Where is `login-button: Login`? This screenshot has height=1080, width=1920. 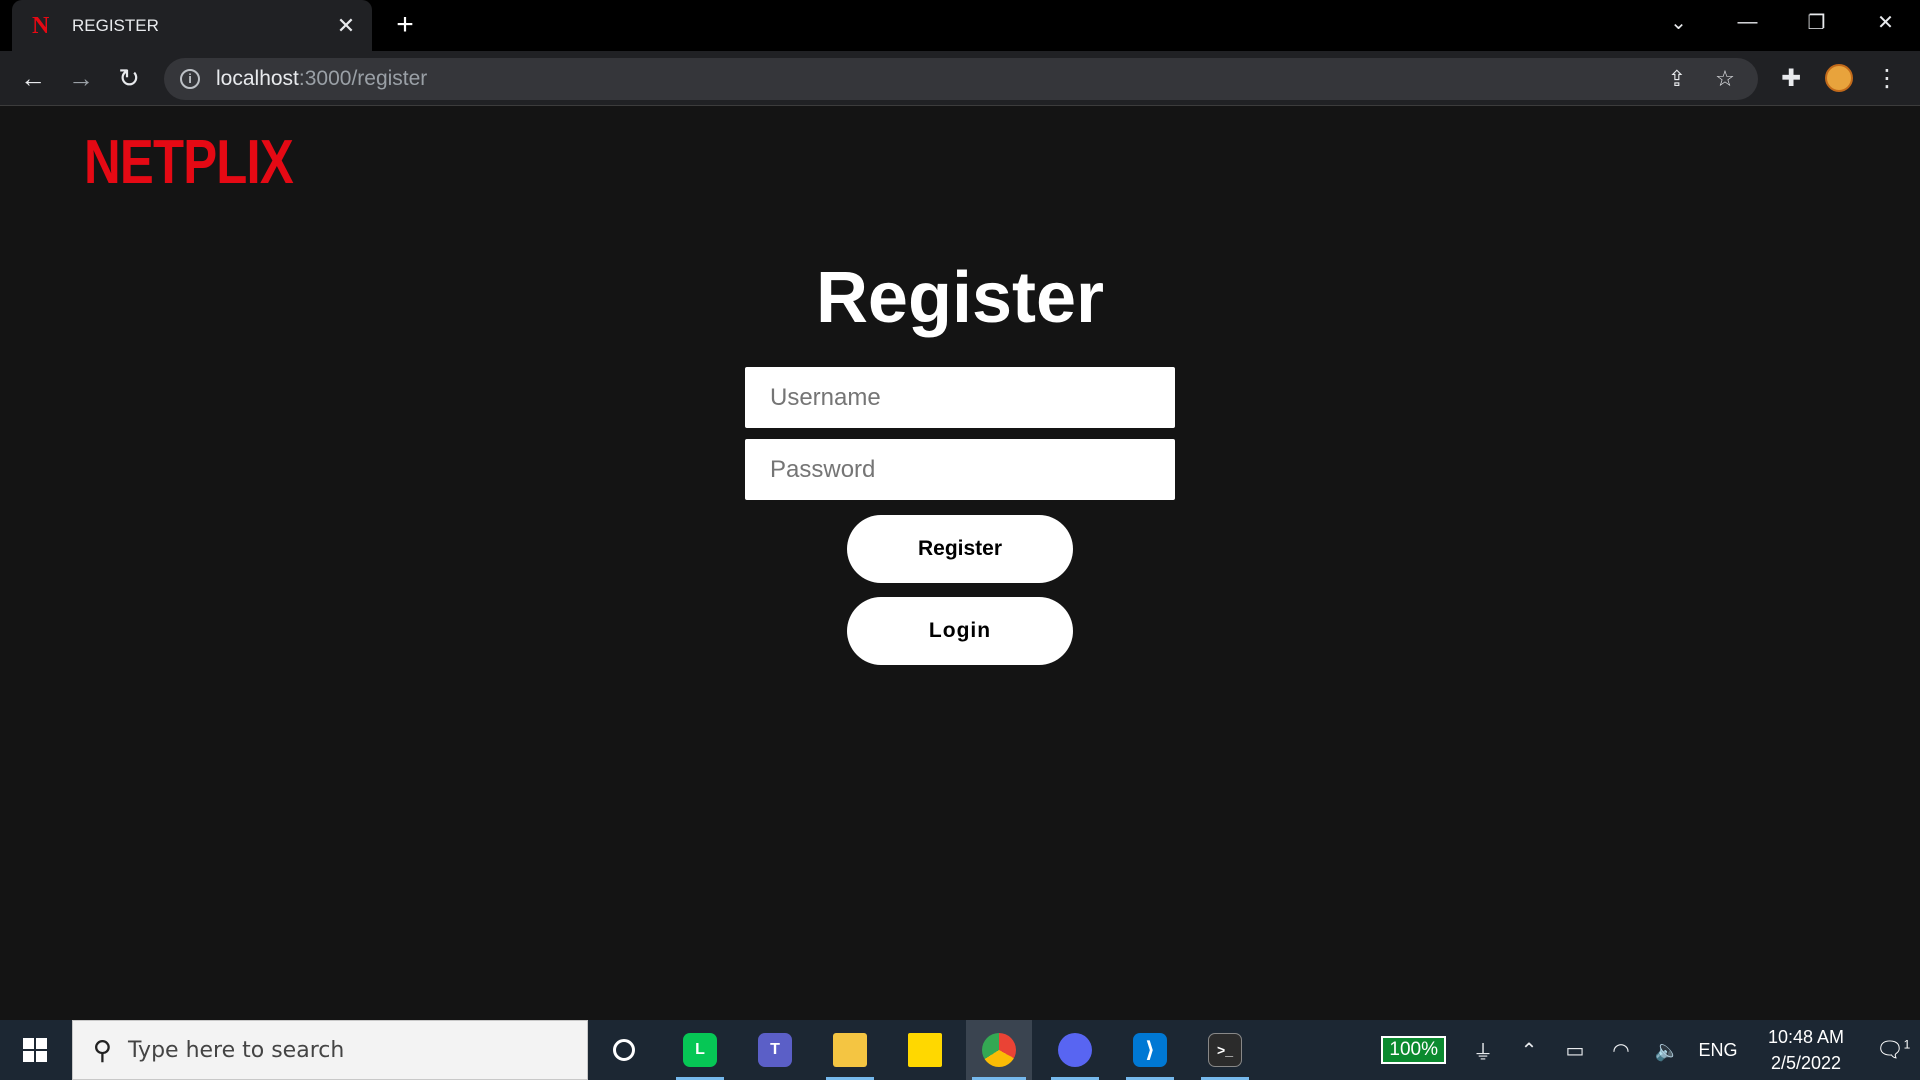
login-button: Login is located at coordinates (960, 631).